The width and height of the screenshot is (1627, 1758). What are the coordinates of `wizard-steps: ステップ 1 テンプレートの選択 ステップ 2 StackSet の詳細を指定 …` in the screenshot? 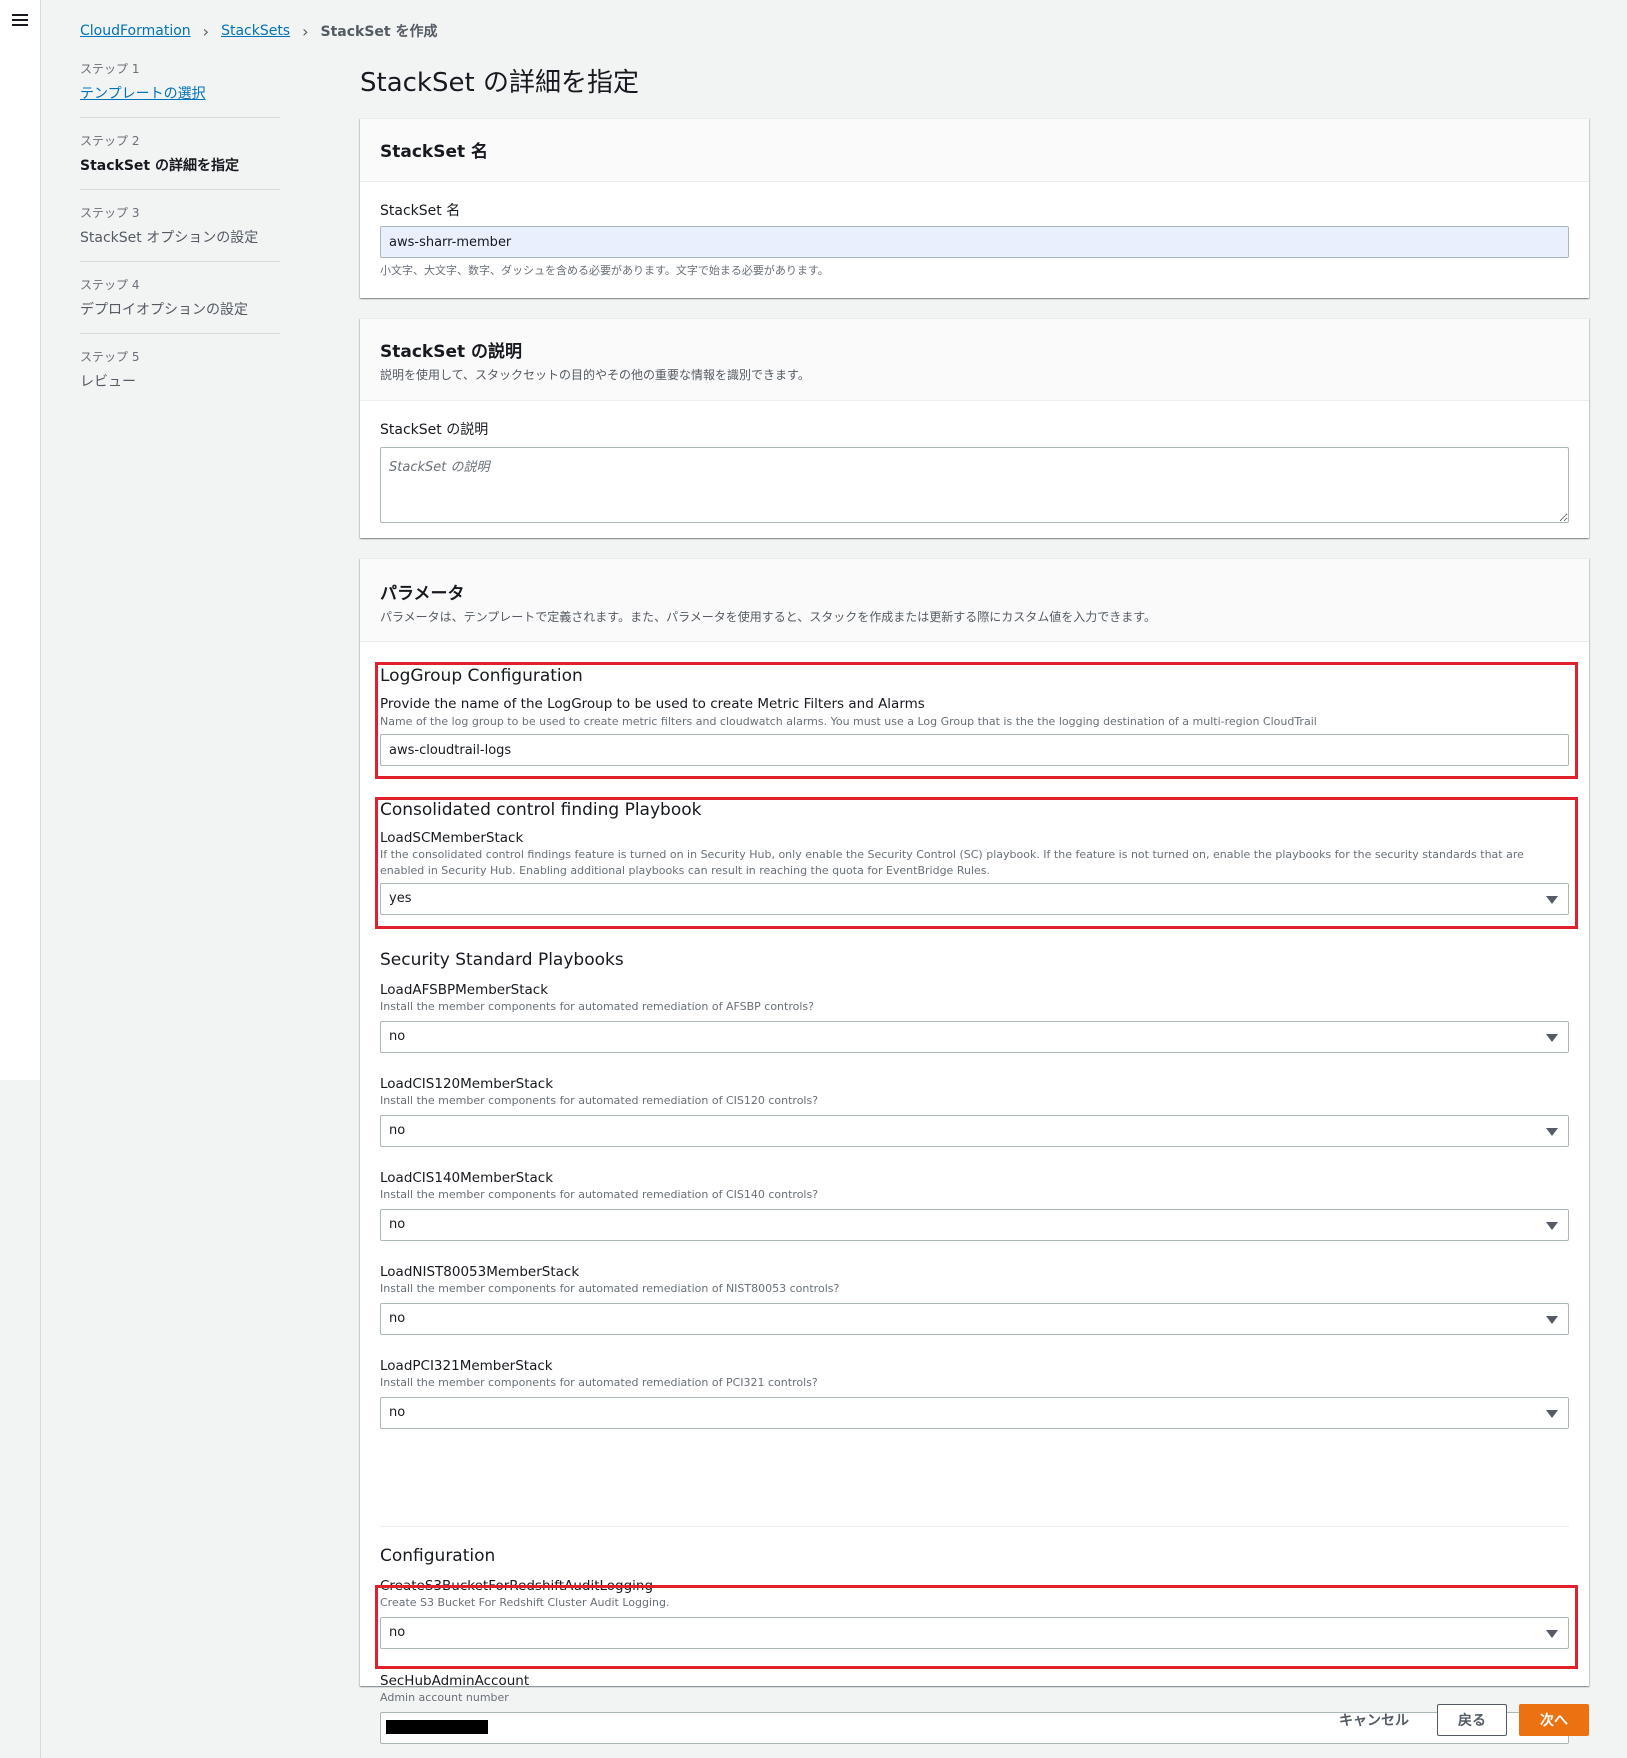 It's located at (180, 239).